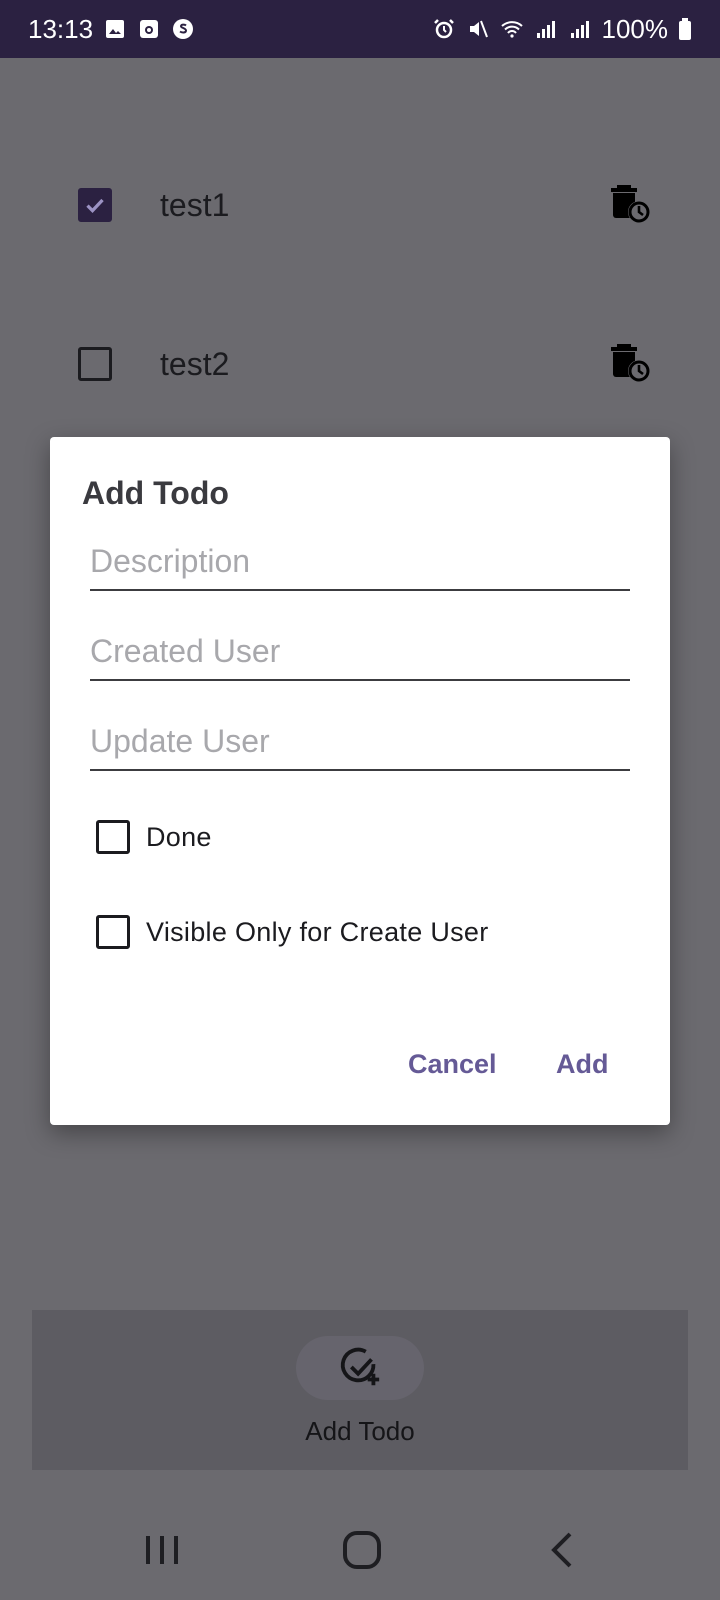 The height and width of the screenshot is (1600, 720). I want to click on todo-item: test2, so click(360, 364).